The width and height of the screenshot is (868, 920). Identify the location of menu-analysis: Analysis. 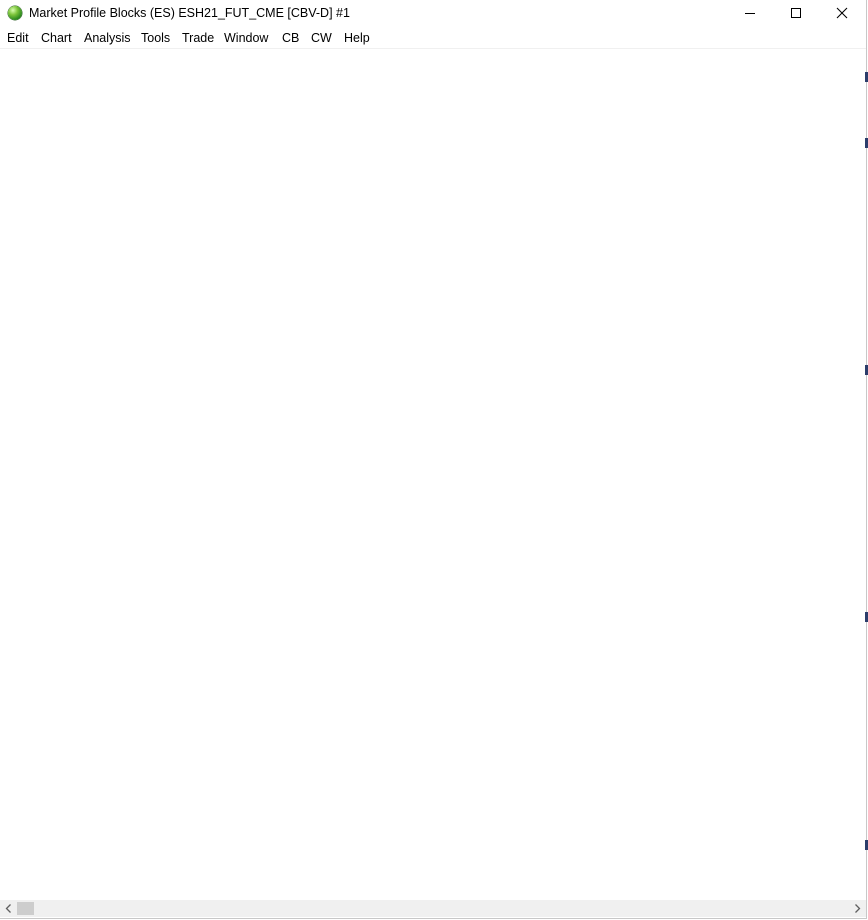
(107, 38).